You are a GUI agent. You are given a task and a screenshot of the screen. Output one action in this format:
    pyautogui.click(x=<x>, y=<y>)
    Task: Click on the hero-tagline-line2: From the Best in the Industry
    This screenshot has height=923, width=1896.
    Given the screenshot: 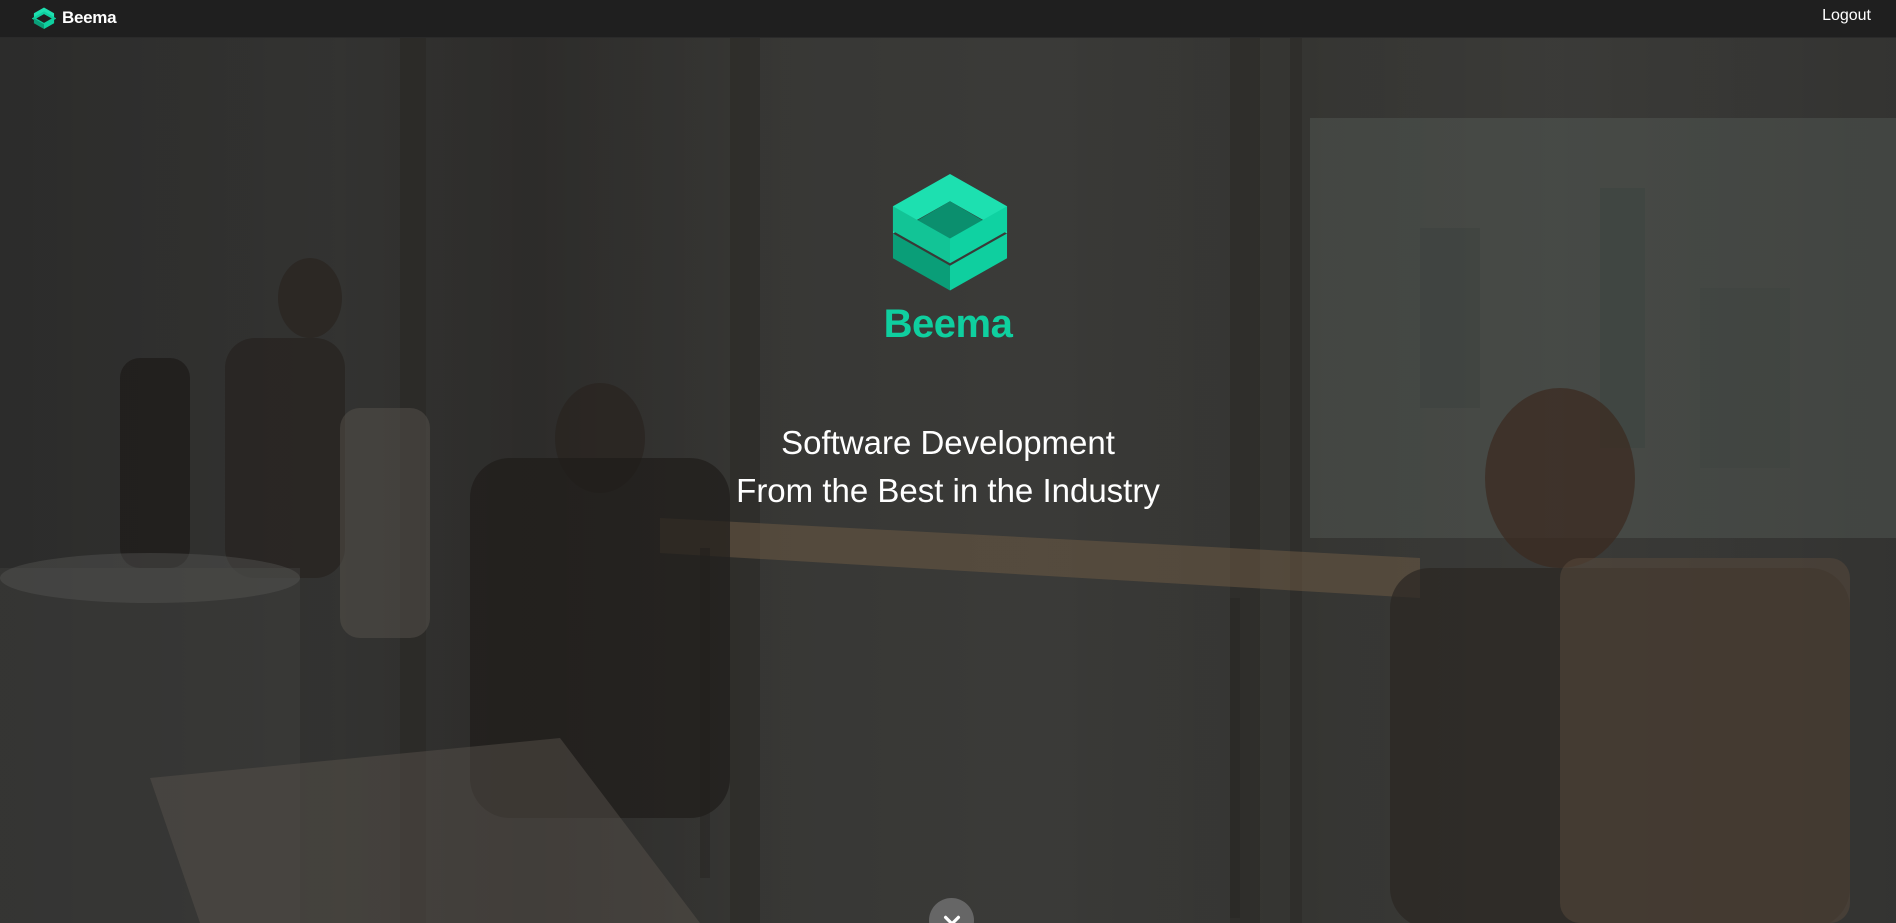 What is the action you would take?
    pyautogui.click(x=948, y=490)
    